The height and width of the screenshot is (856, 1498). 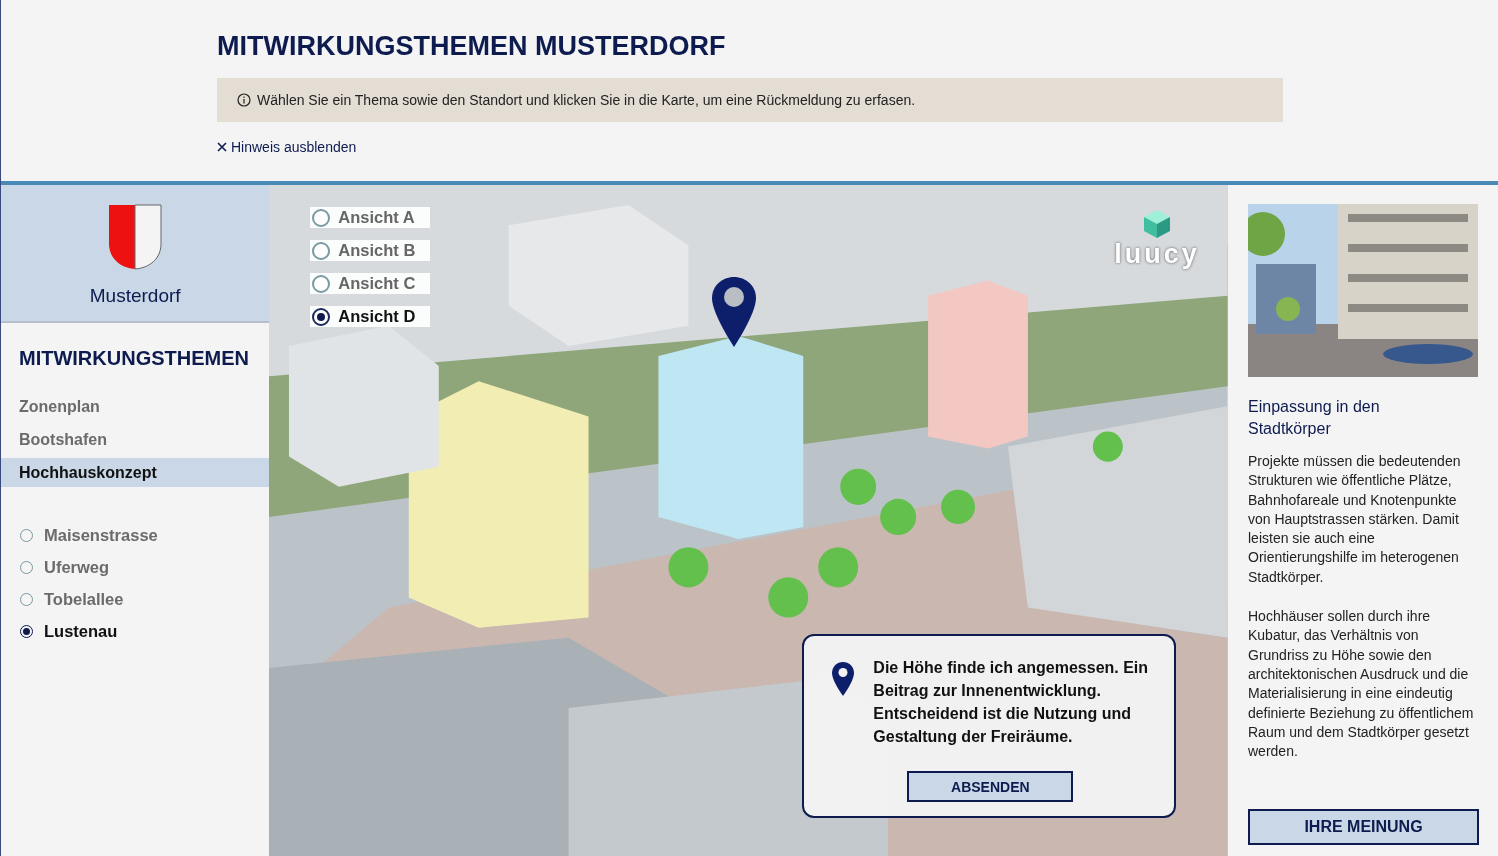 What do you see at coordinates (134, 358) in the screenshot?
I see `topics-heading: MITWIRKUNGSTHEMEN` at bounding box center [134, 358].